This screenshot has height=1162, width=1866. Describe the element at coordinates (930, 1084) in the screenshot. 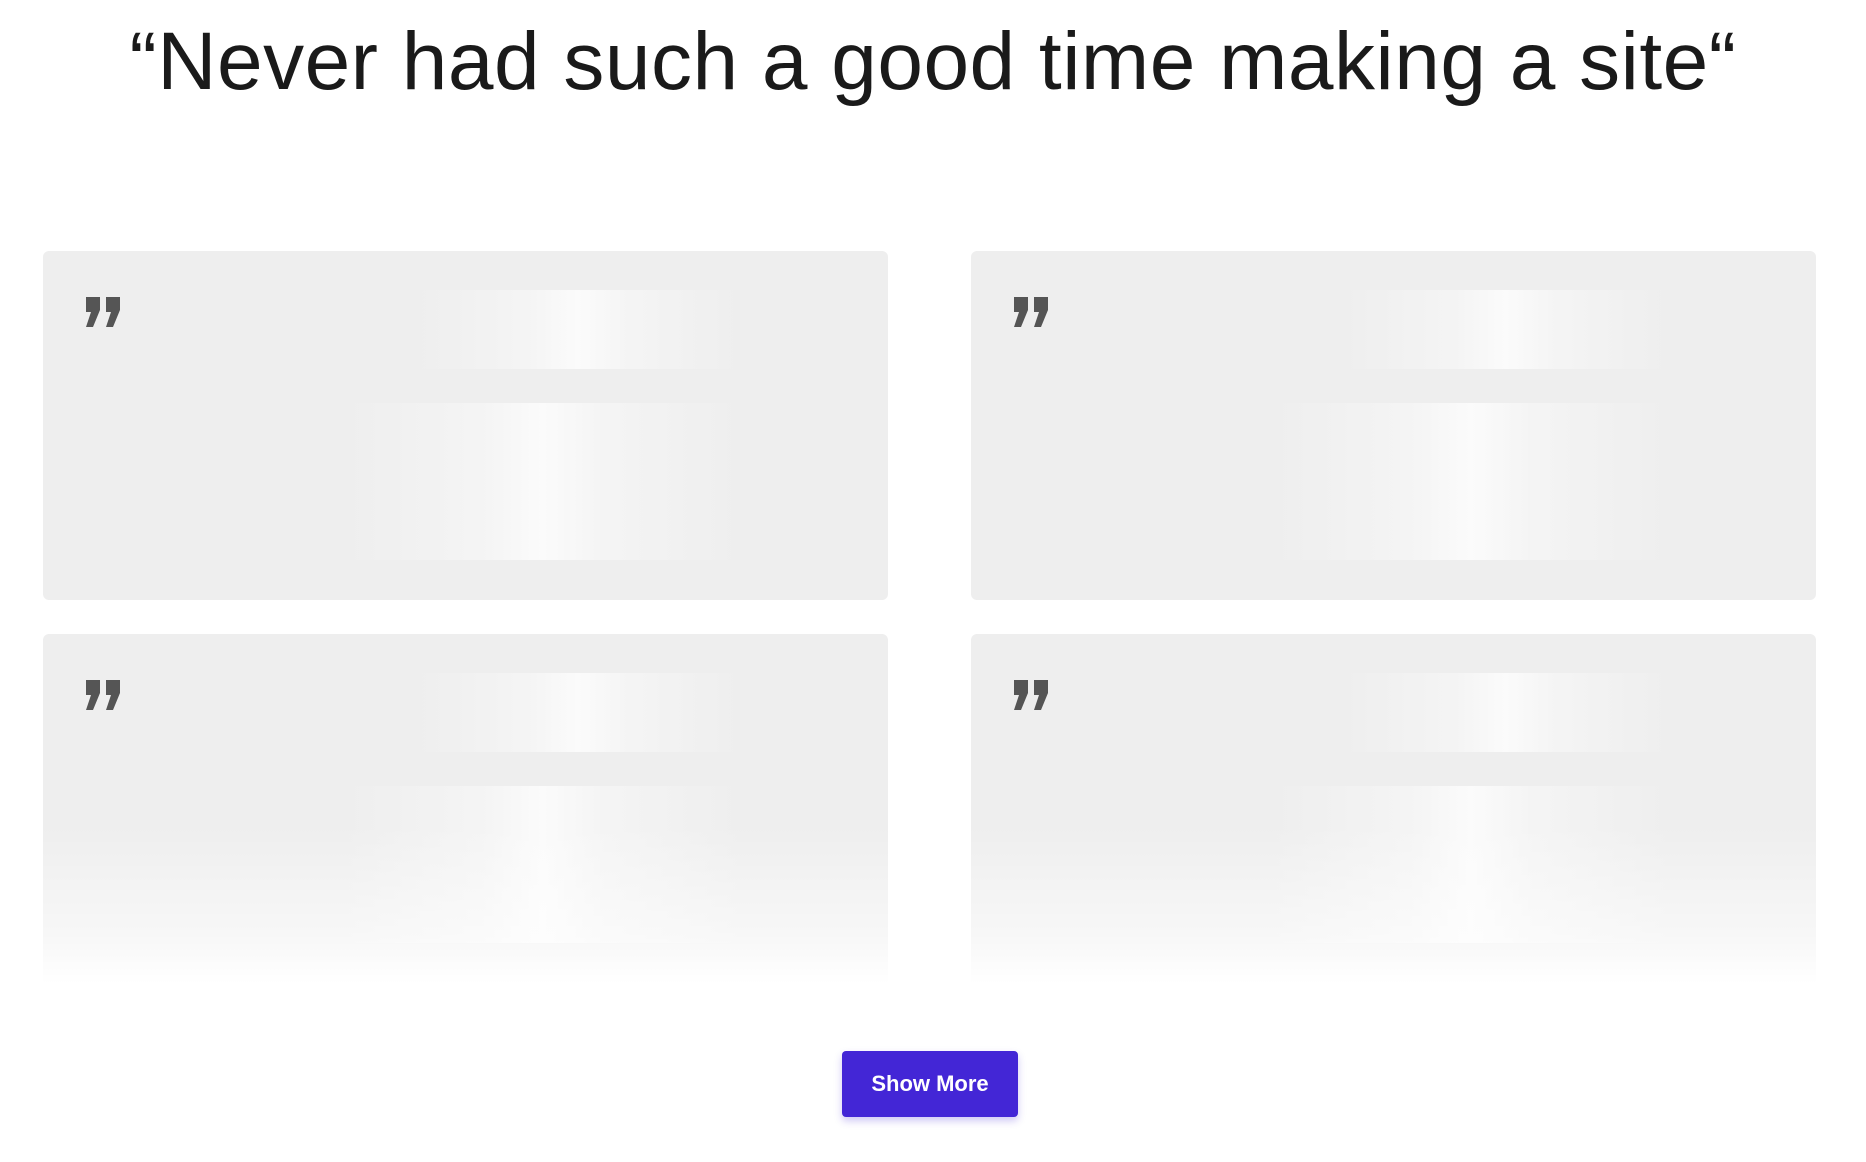

I see `show-more-button: Show More` at that location.